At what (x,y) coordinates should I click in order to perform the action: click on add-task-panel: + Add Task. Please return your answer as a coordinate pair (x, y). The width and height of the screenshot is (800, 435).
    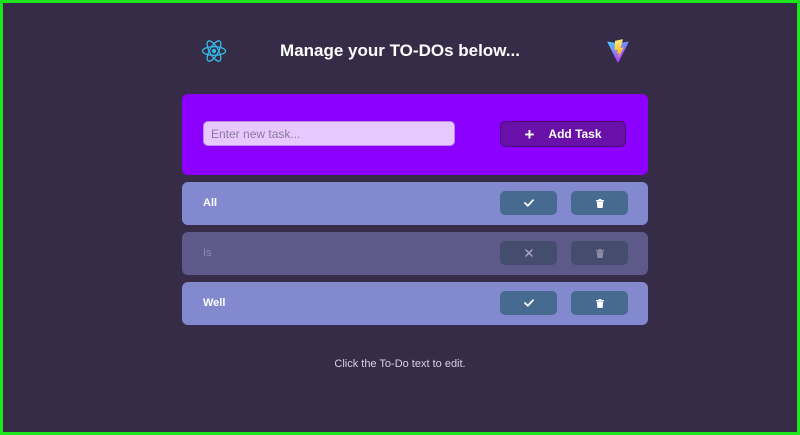
    Looking at the image, I should click on (415, 134).